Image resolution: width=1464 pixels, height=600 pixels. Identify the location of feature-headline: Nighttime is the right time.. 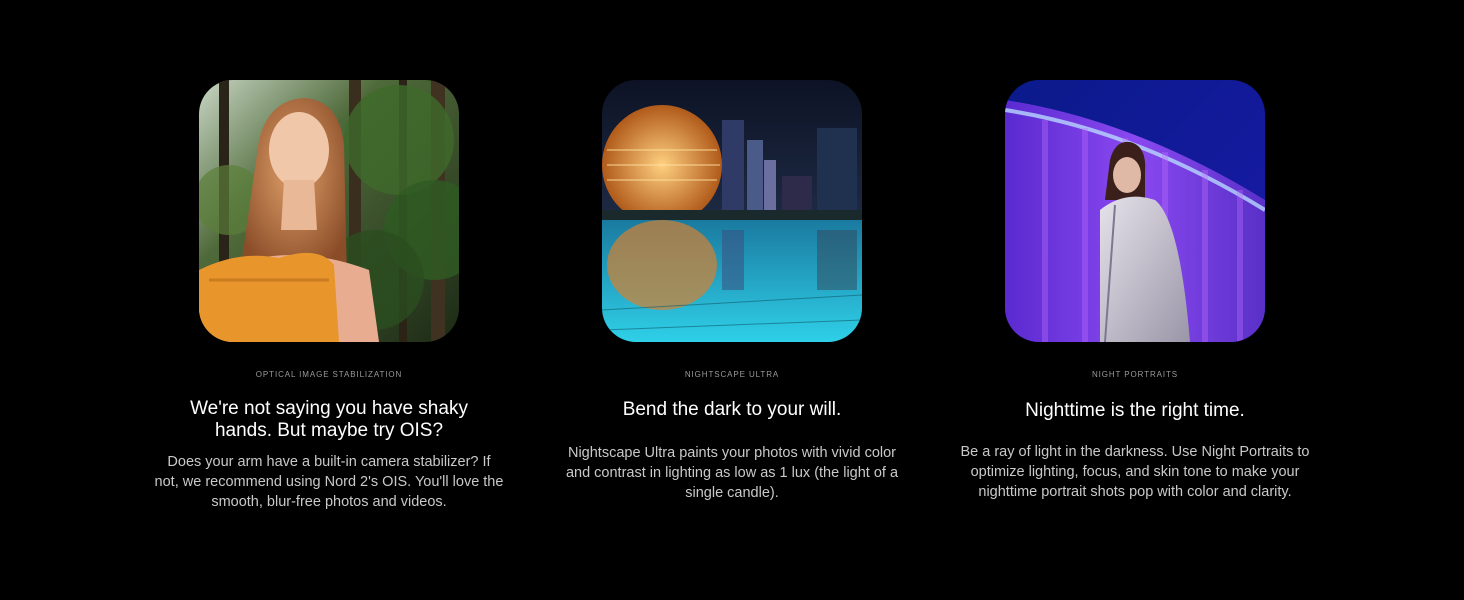
(1135, 410).